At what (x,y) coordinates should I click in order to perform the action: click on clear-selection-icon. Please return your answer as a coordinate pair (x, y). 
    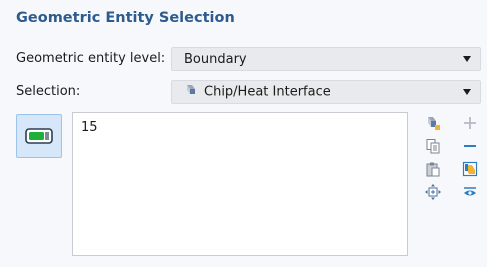
    Looking at the image, I should click on (470, 169).